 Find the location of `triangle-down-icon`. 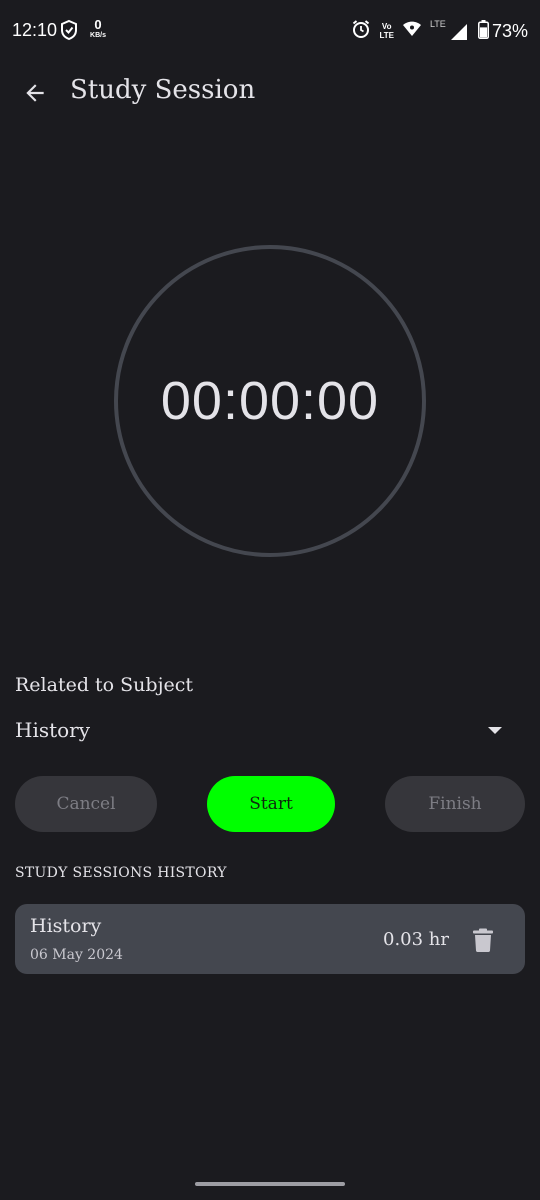

triangle-down-icon is located at coordinates (495, 730).